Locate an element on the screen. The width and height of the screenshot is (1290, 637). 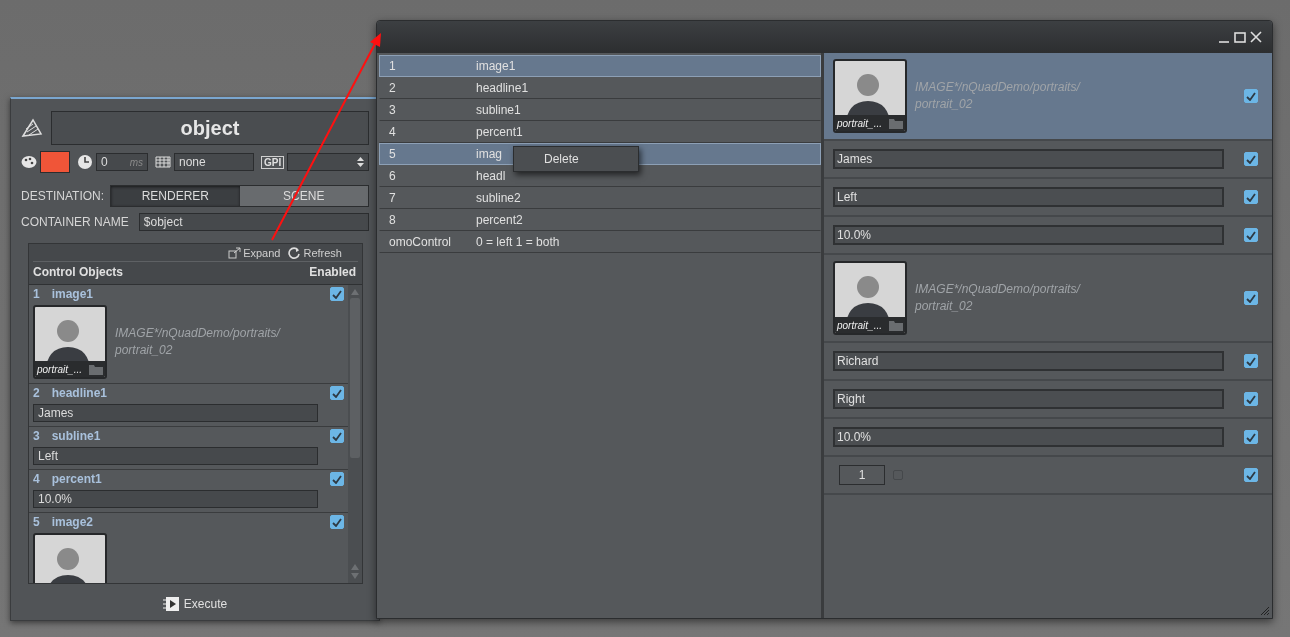
table-cell-text: 8 is located at coordinates (392, 220).